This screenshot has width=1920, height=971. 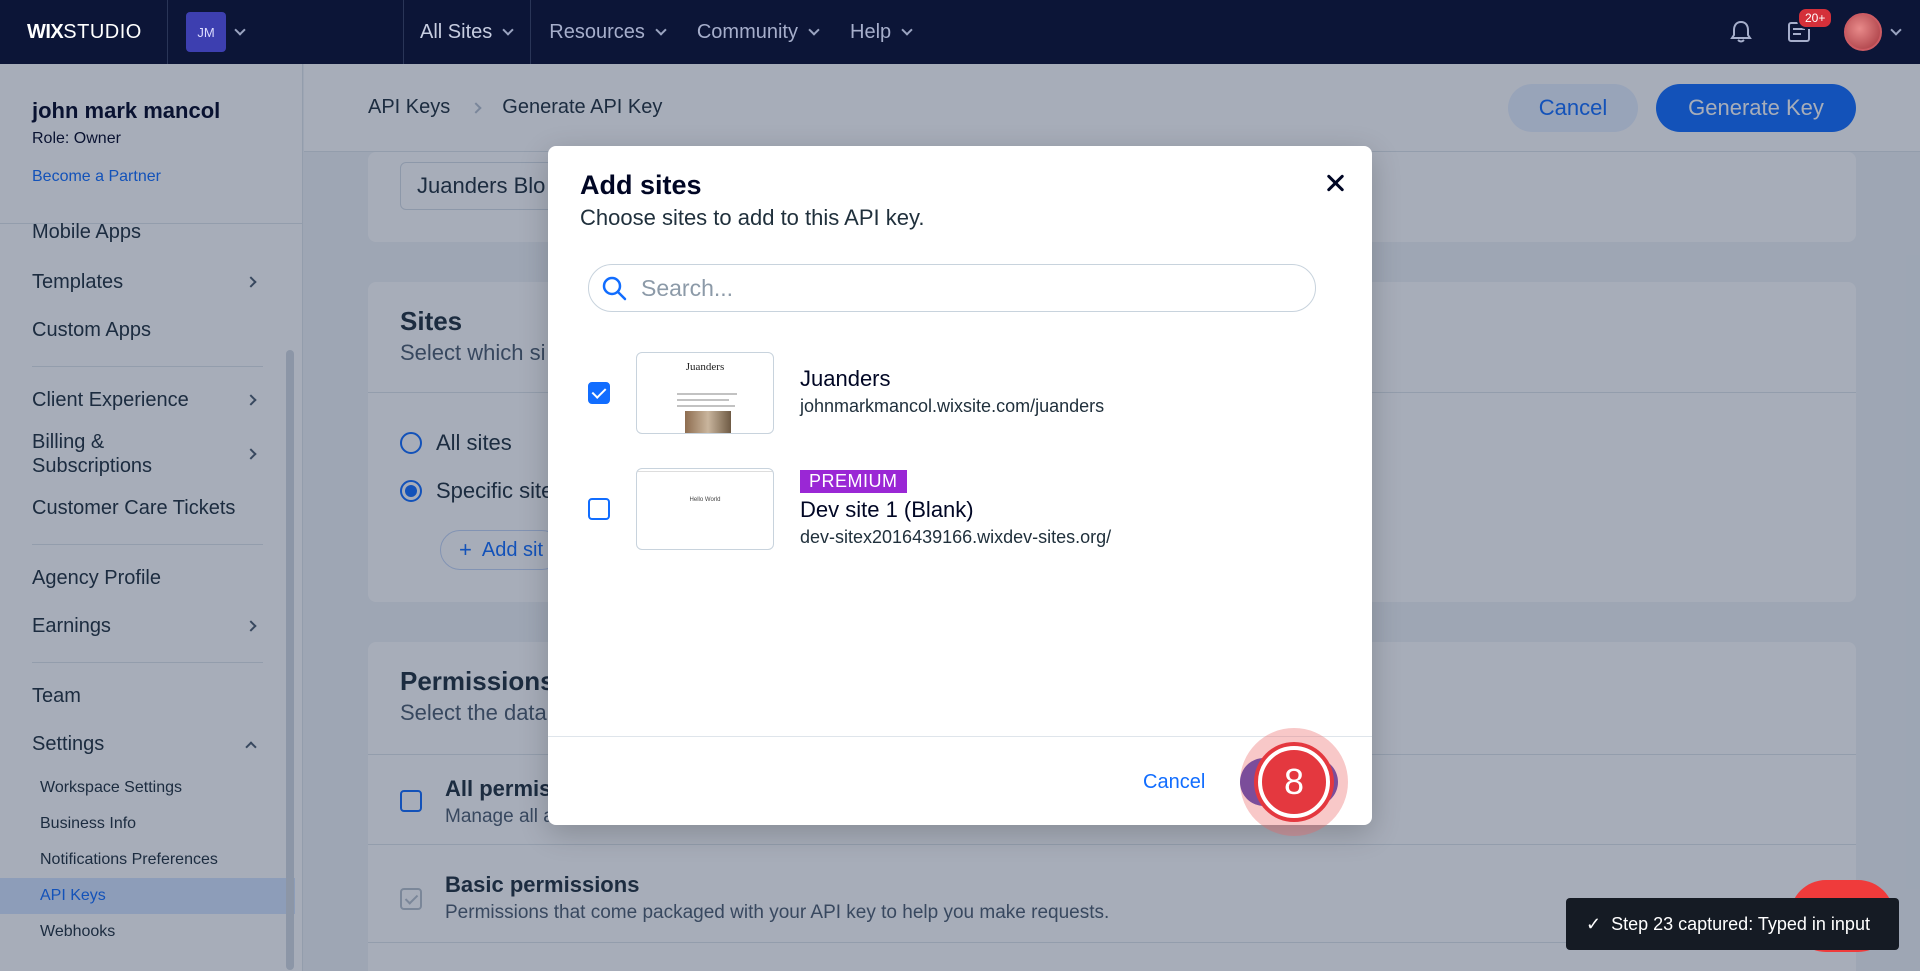 I want to click on modal-subtitle: Choose sites to add to this API key., so click(x=752, y=217).